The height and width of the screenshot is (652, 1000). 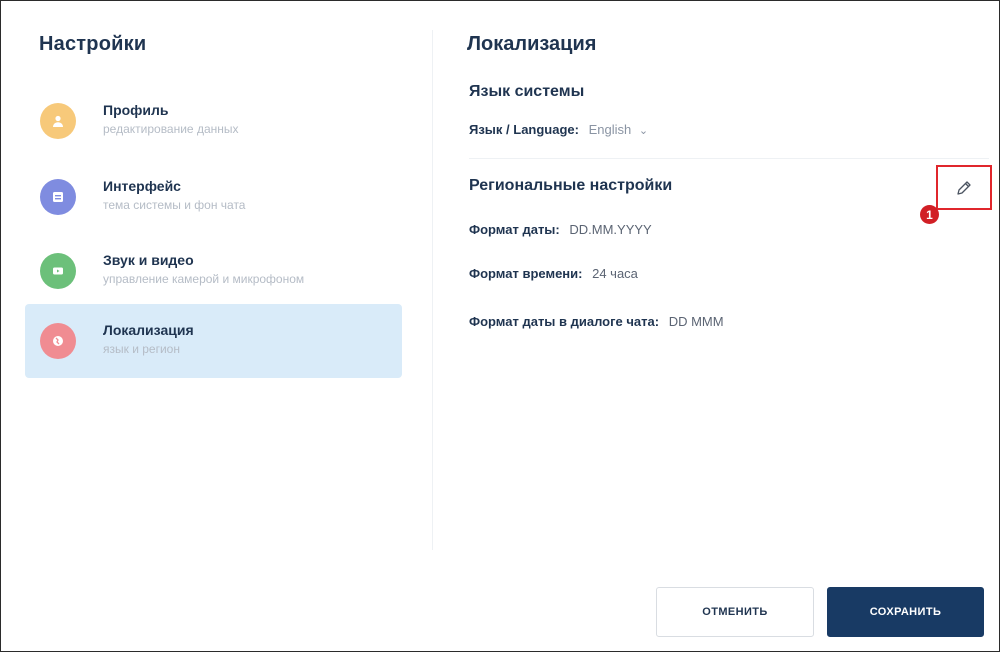 I want to click on person-icon, so click(x=58, y=121).